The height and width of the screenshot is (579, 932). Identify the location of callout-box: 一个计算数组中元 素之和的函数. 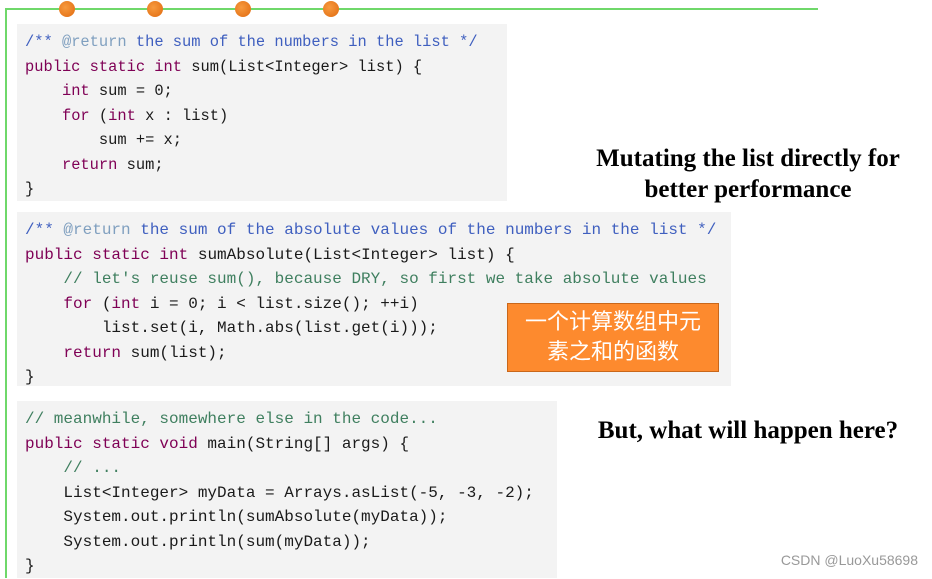
(613, 337).